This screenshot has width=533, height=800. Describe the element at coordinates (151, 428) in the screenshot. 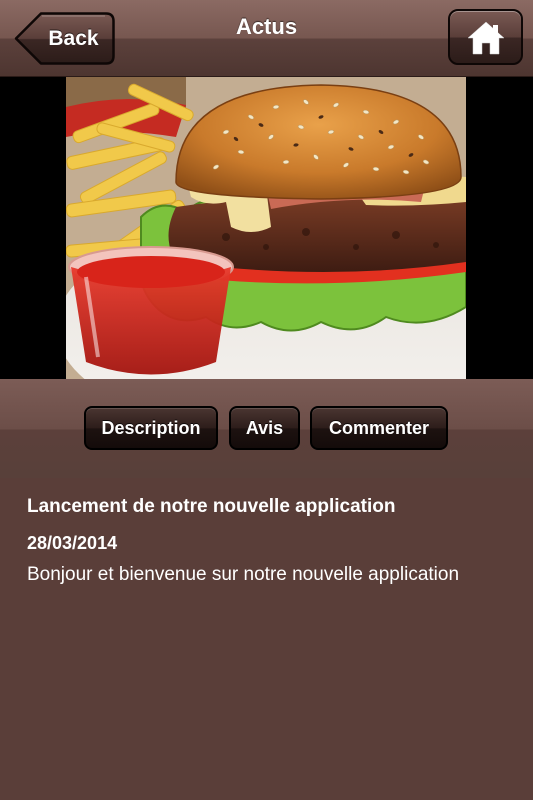

I see `tab-description: Description` at that location.